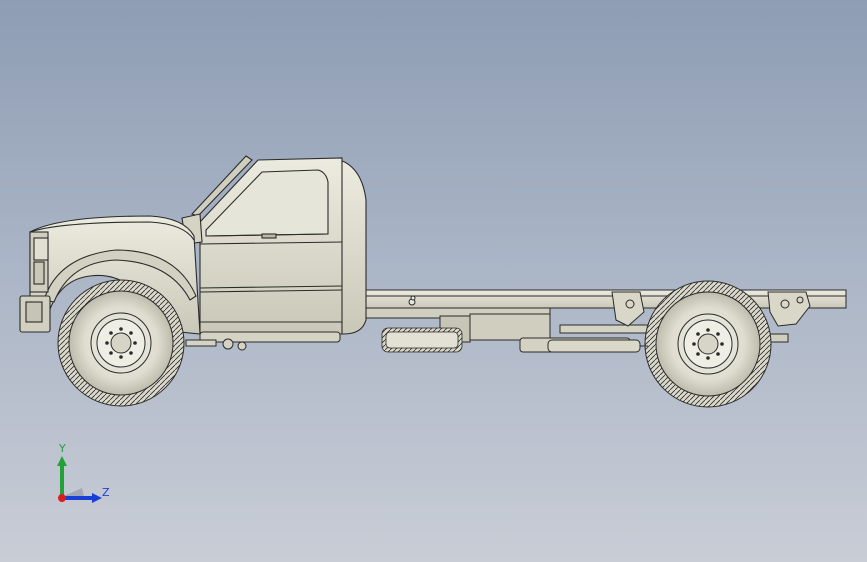  I want to click on spare-tire, so click(422, 340).